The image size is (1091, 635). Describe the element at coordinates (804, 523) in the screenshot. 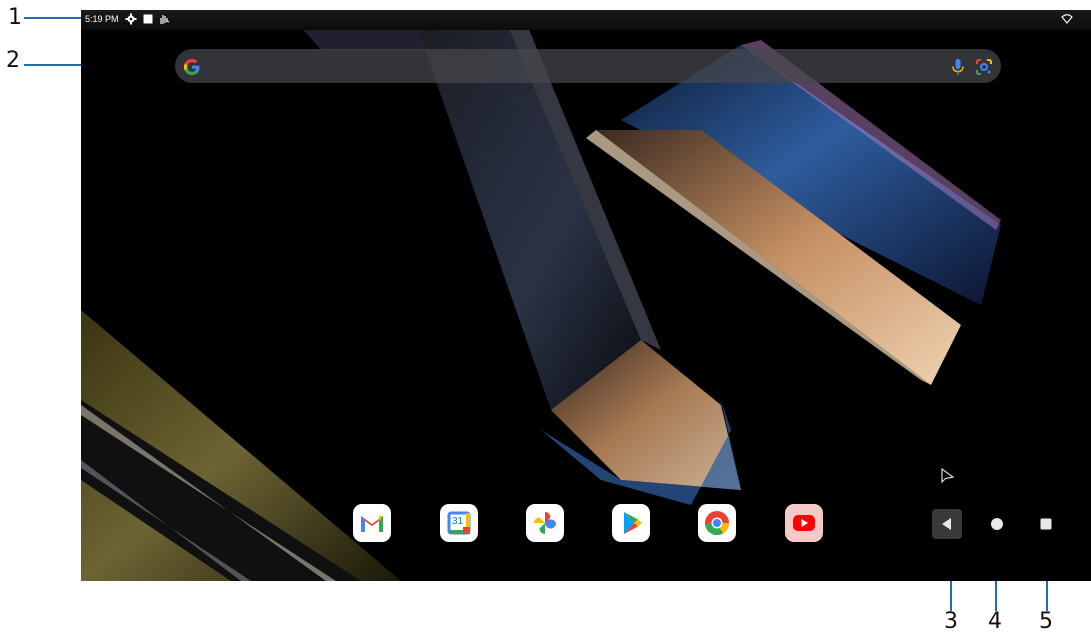

I see `youtube-icon` at that location.